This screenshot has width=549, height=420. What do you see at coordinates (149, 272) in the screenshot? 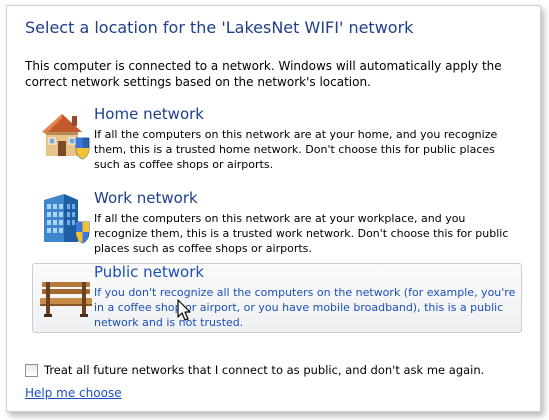
I see `public-network-title: Public network` at bounding box center [149, 272].